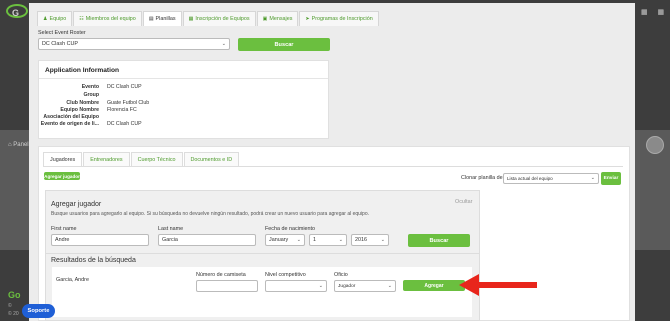 This screenshot has width=670, height=321. Describe the element at coordinates (611, 178) in the screenshot. I see `clone-send-button: Enviar` at that location.